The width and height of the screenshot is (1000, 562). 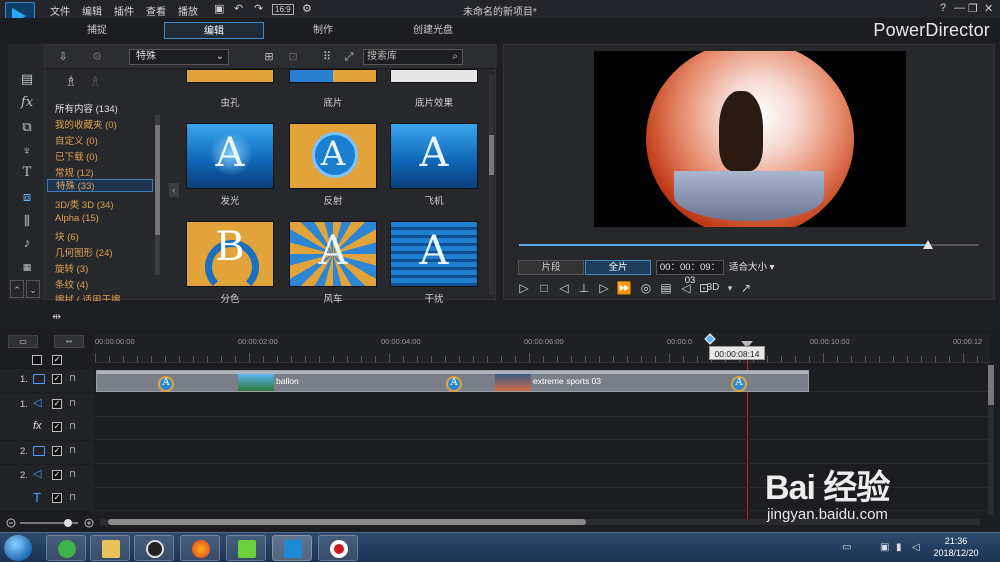 I want to click on ie-icon, so click(x=66, y=548).